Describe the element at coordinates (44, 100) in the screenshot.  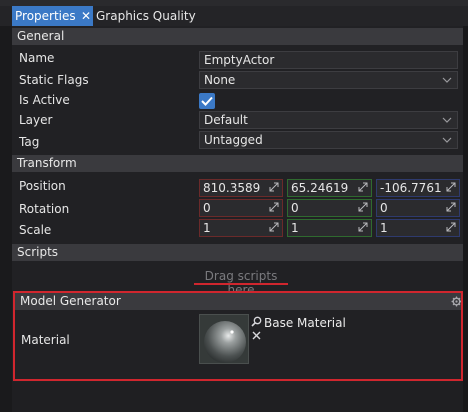
I see `is-active-label: Is Active` at that location.